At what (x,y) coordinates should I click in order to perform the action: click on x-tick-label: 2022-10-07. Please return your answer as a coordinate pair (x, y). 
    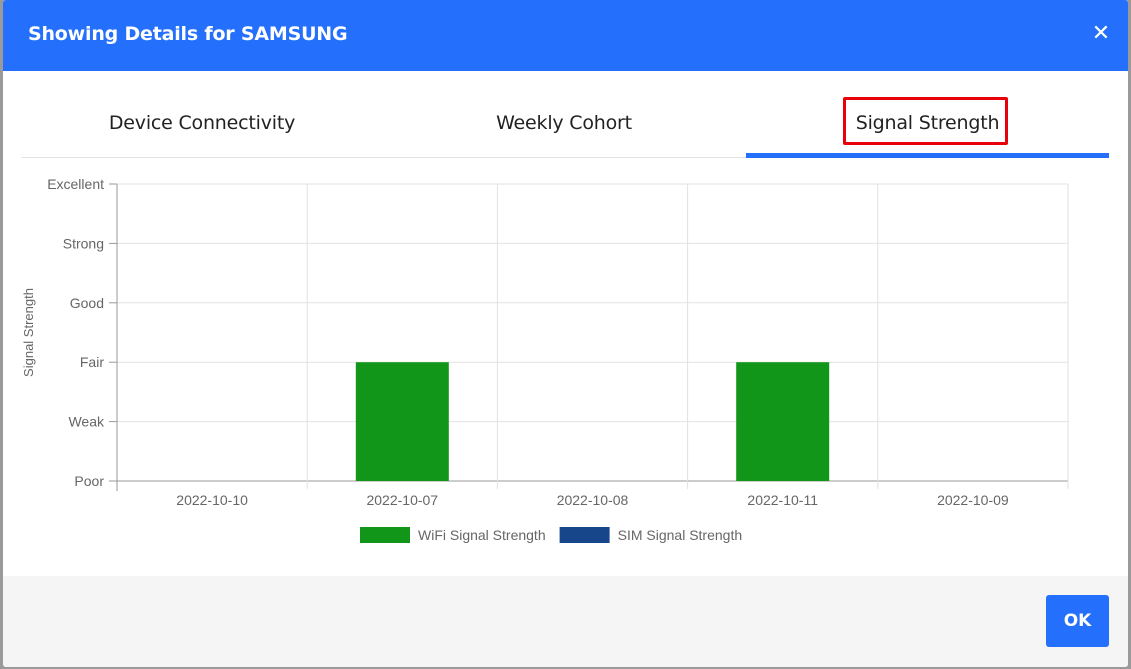
    Looking at the image, I should click on (402, 500).